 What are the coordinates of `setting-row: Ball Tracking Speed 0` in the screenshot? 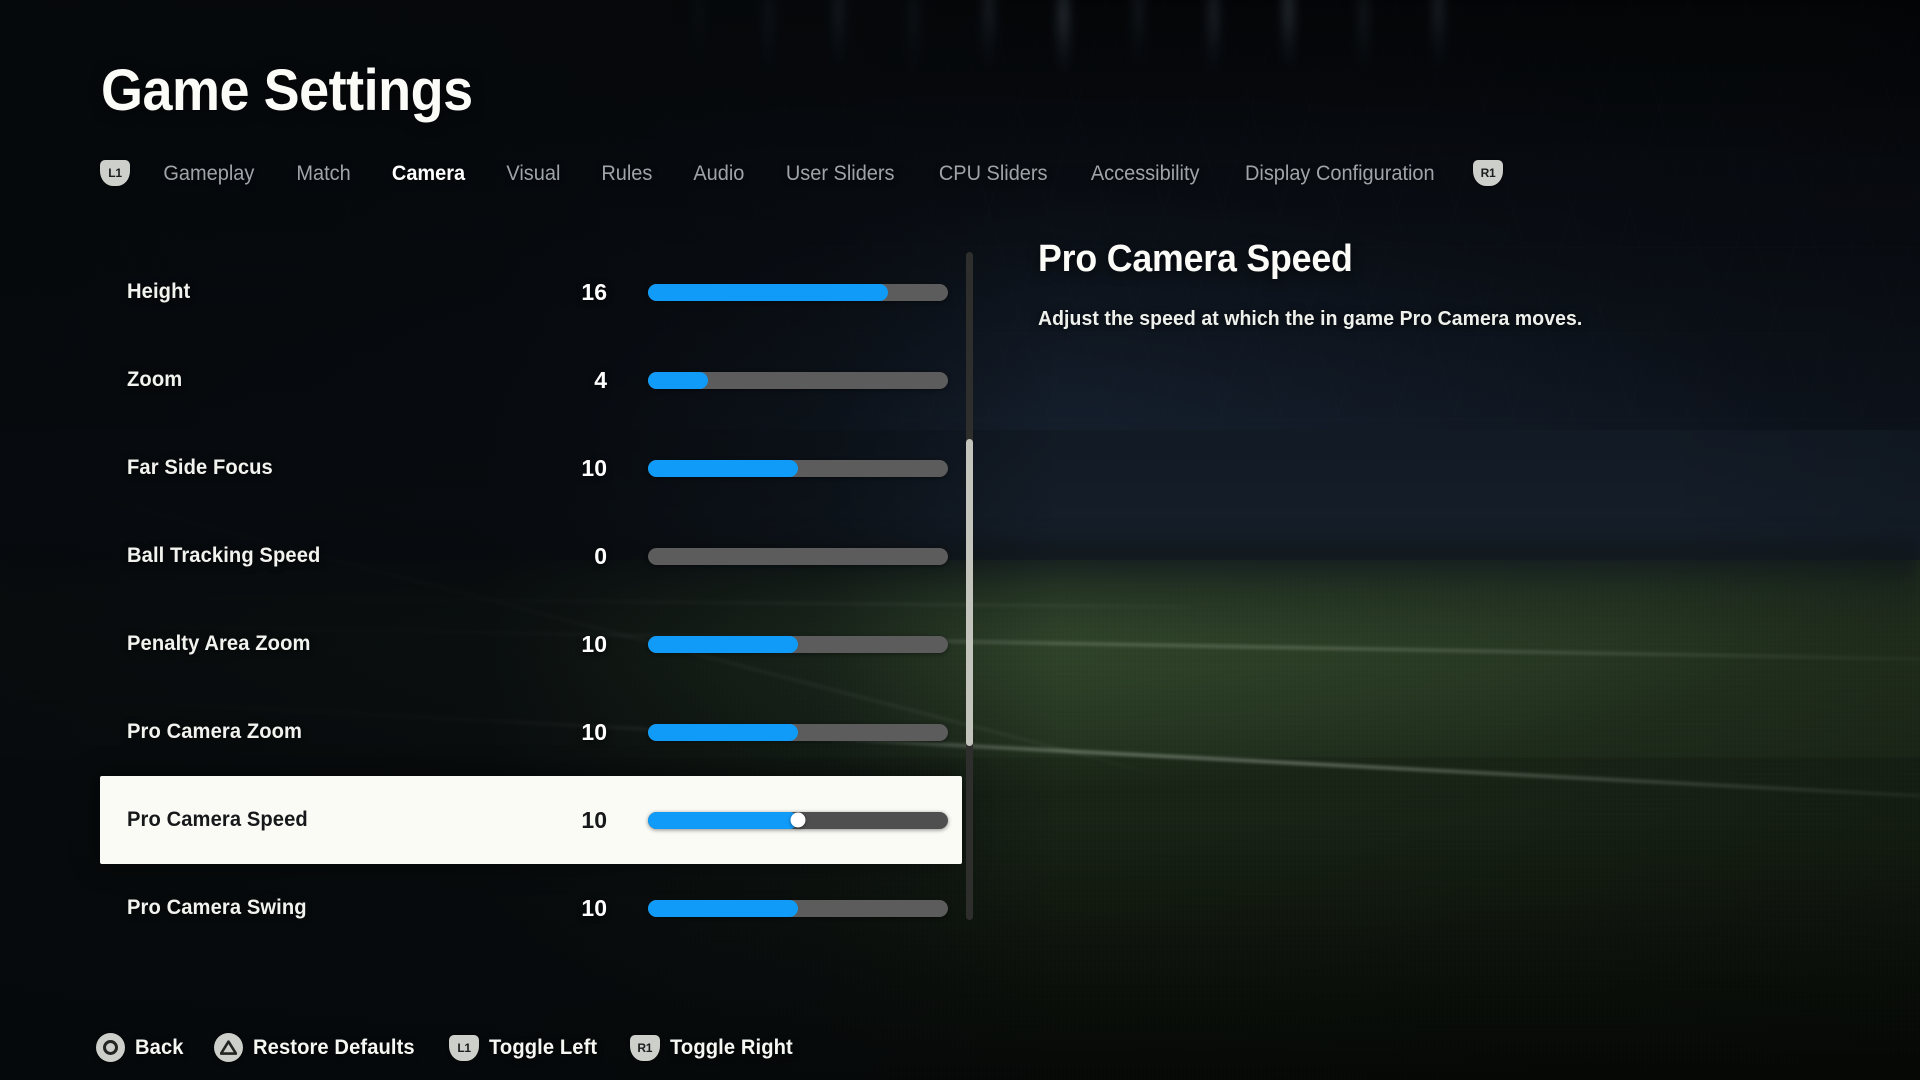 It's located at (531, 556).